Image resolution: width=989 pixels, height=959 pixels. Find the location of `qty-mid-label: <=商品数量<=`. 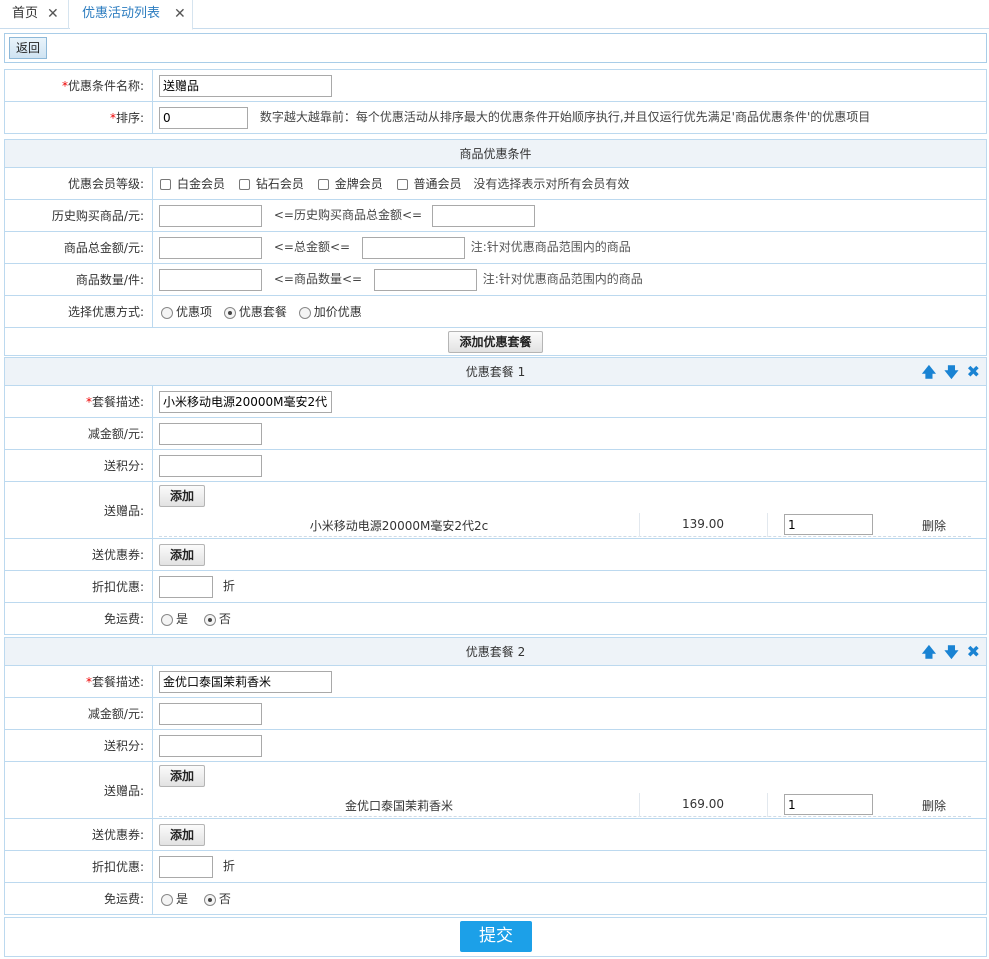

qty-mid-label: <=商品数量<= is located at coordinates (318, 279).